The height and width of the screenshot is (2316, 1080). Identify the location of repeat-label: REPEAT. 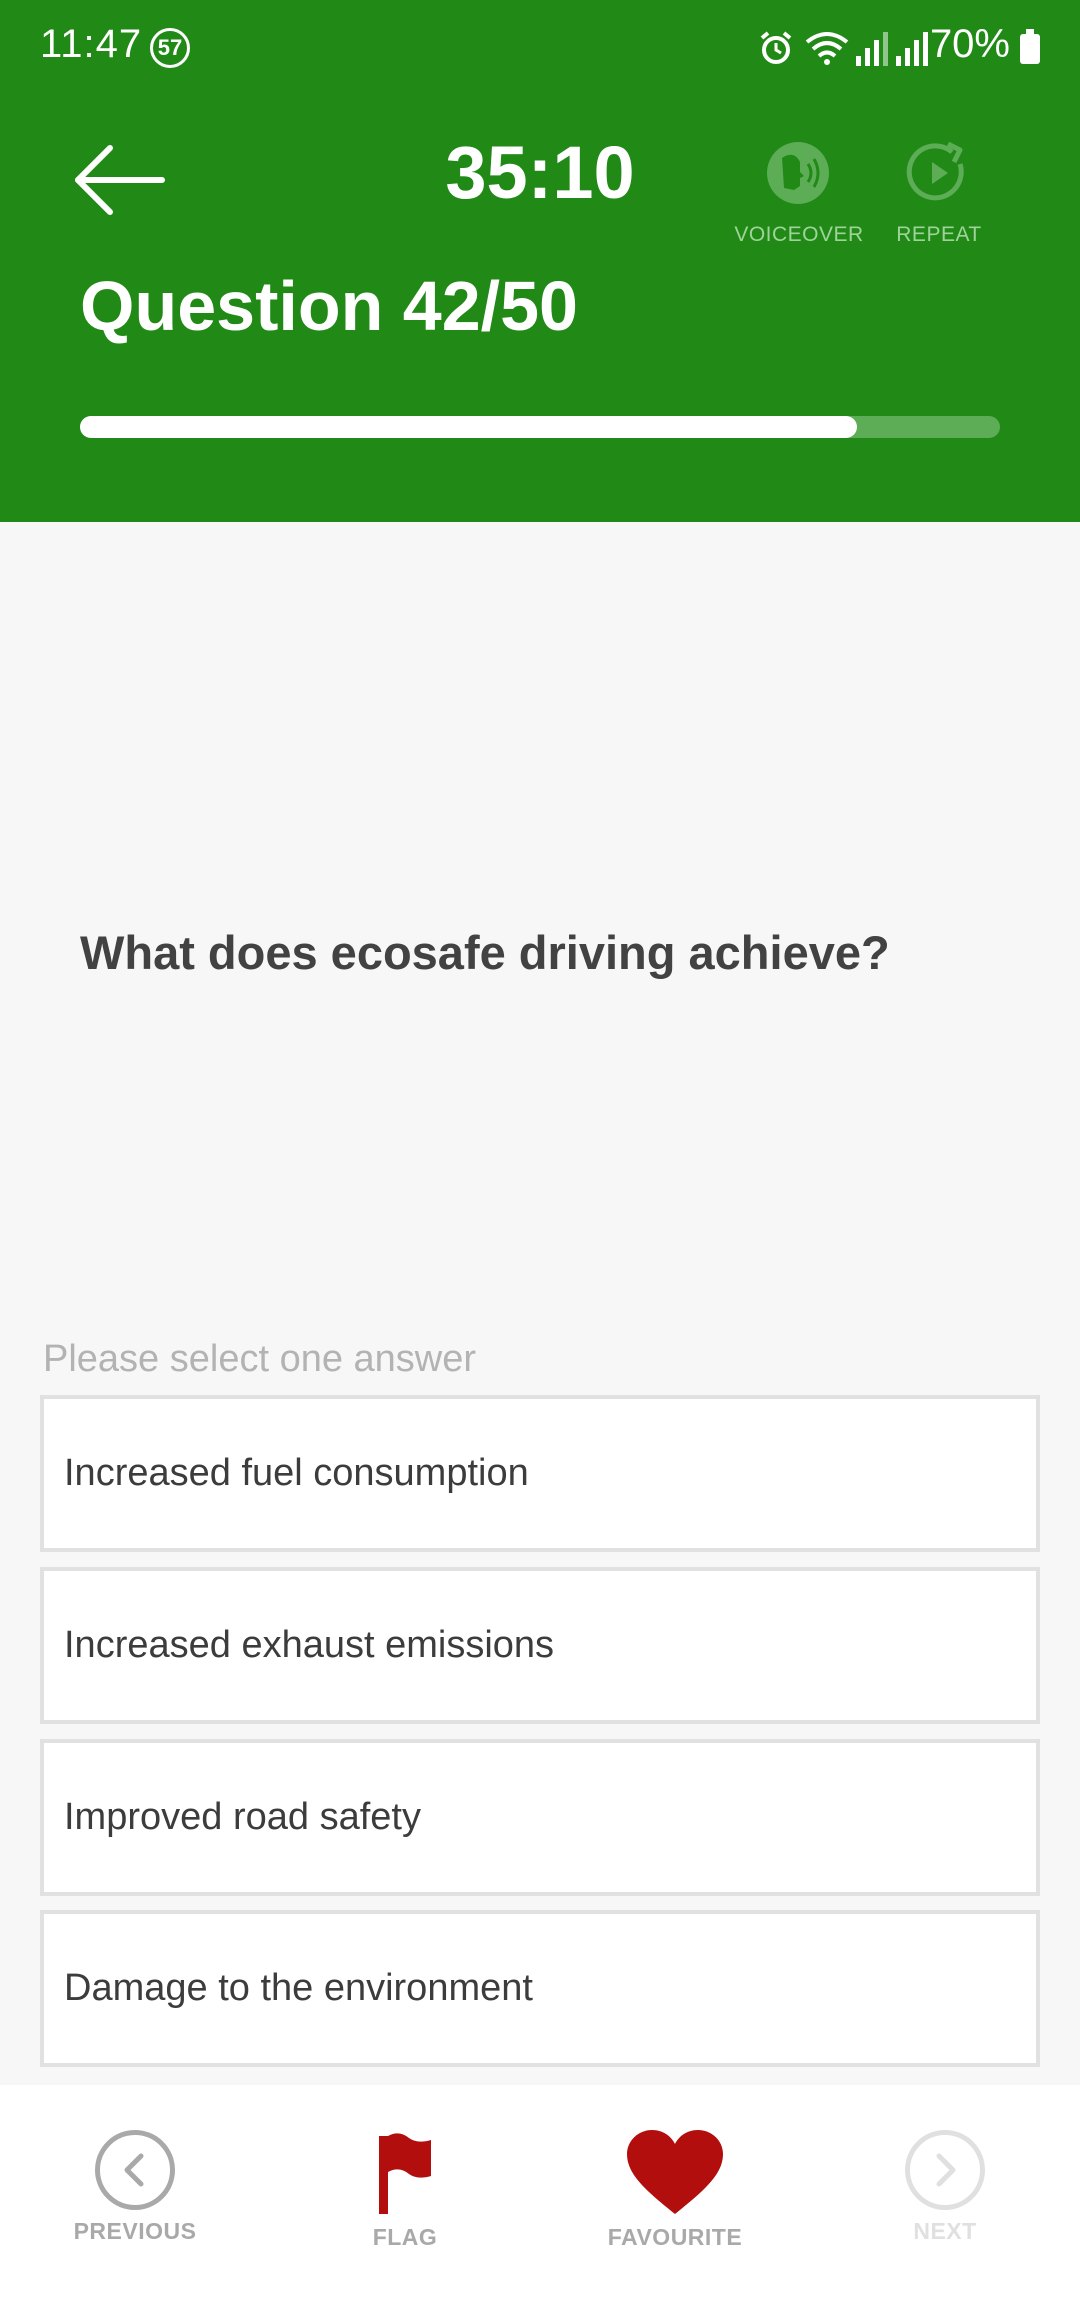
(939, 234).